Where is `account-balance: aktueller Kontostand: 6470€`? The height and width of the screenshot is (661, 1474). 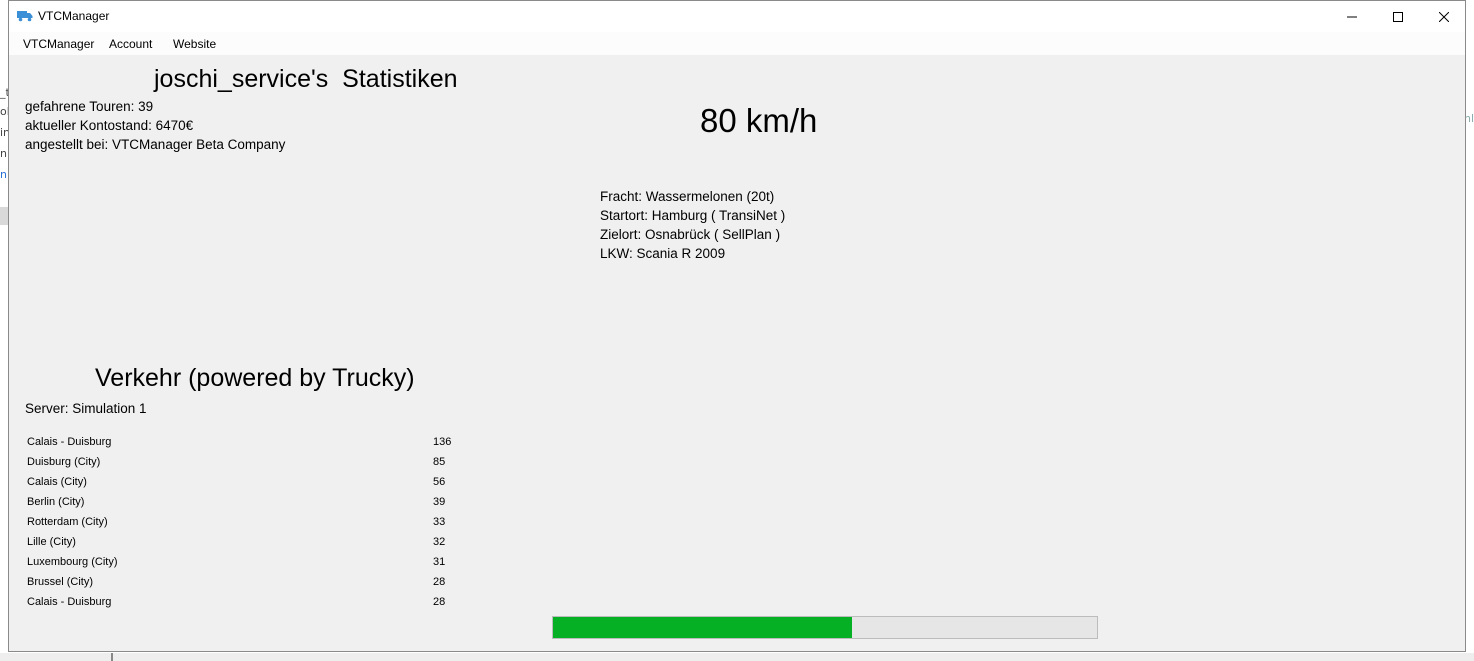 account-balance: aktueller Kontostand: 6470€ is located at coordinates (109, 125).